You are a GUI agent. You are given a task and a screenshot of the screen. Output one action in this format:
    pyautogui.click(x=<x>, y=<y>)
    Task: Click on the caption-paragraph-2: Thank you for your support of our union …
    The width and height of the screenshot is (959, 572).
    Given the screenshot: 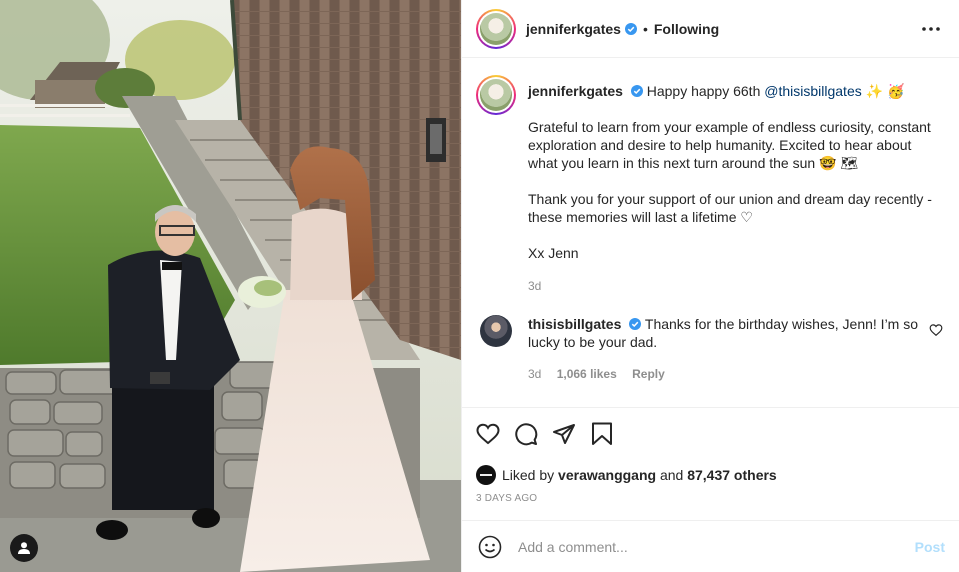 What is the action you would take?
    pyautogui.click(x=730, y=208)
    